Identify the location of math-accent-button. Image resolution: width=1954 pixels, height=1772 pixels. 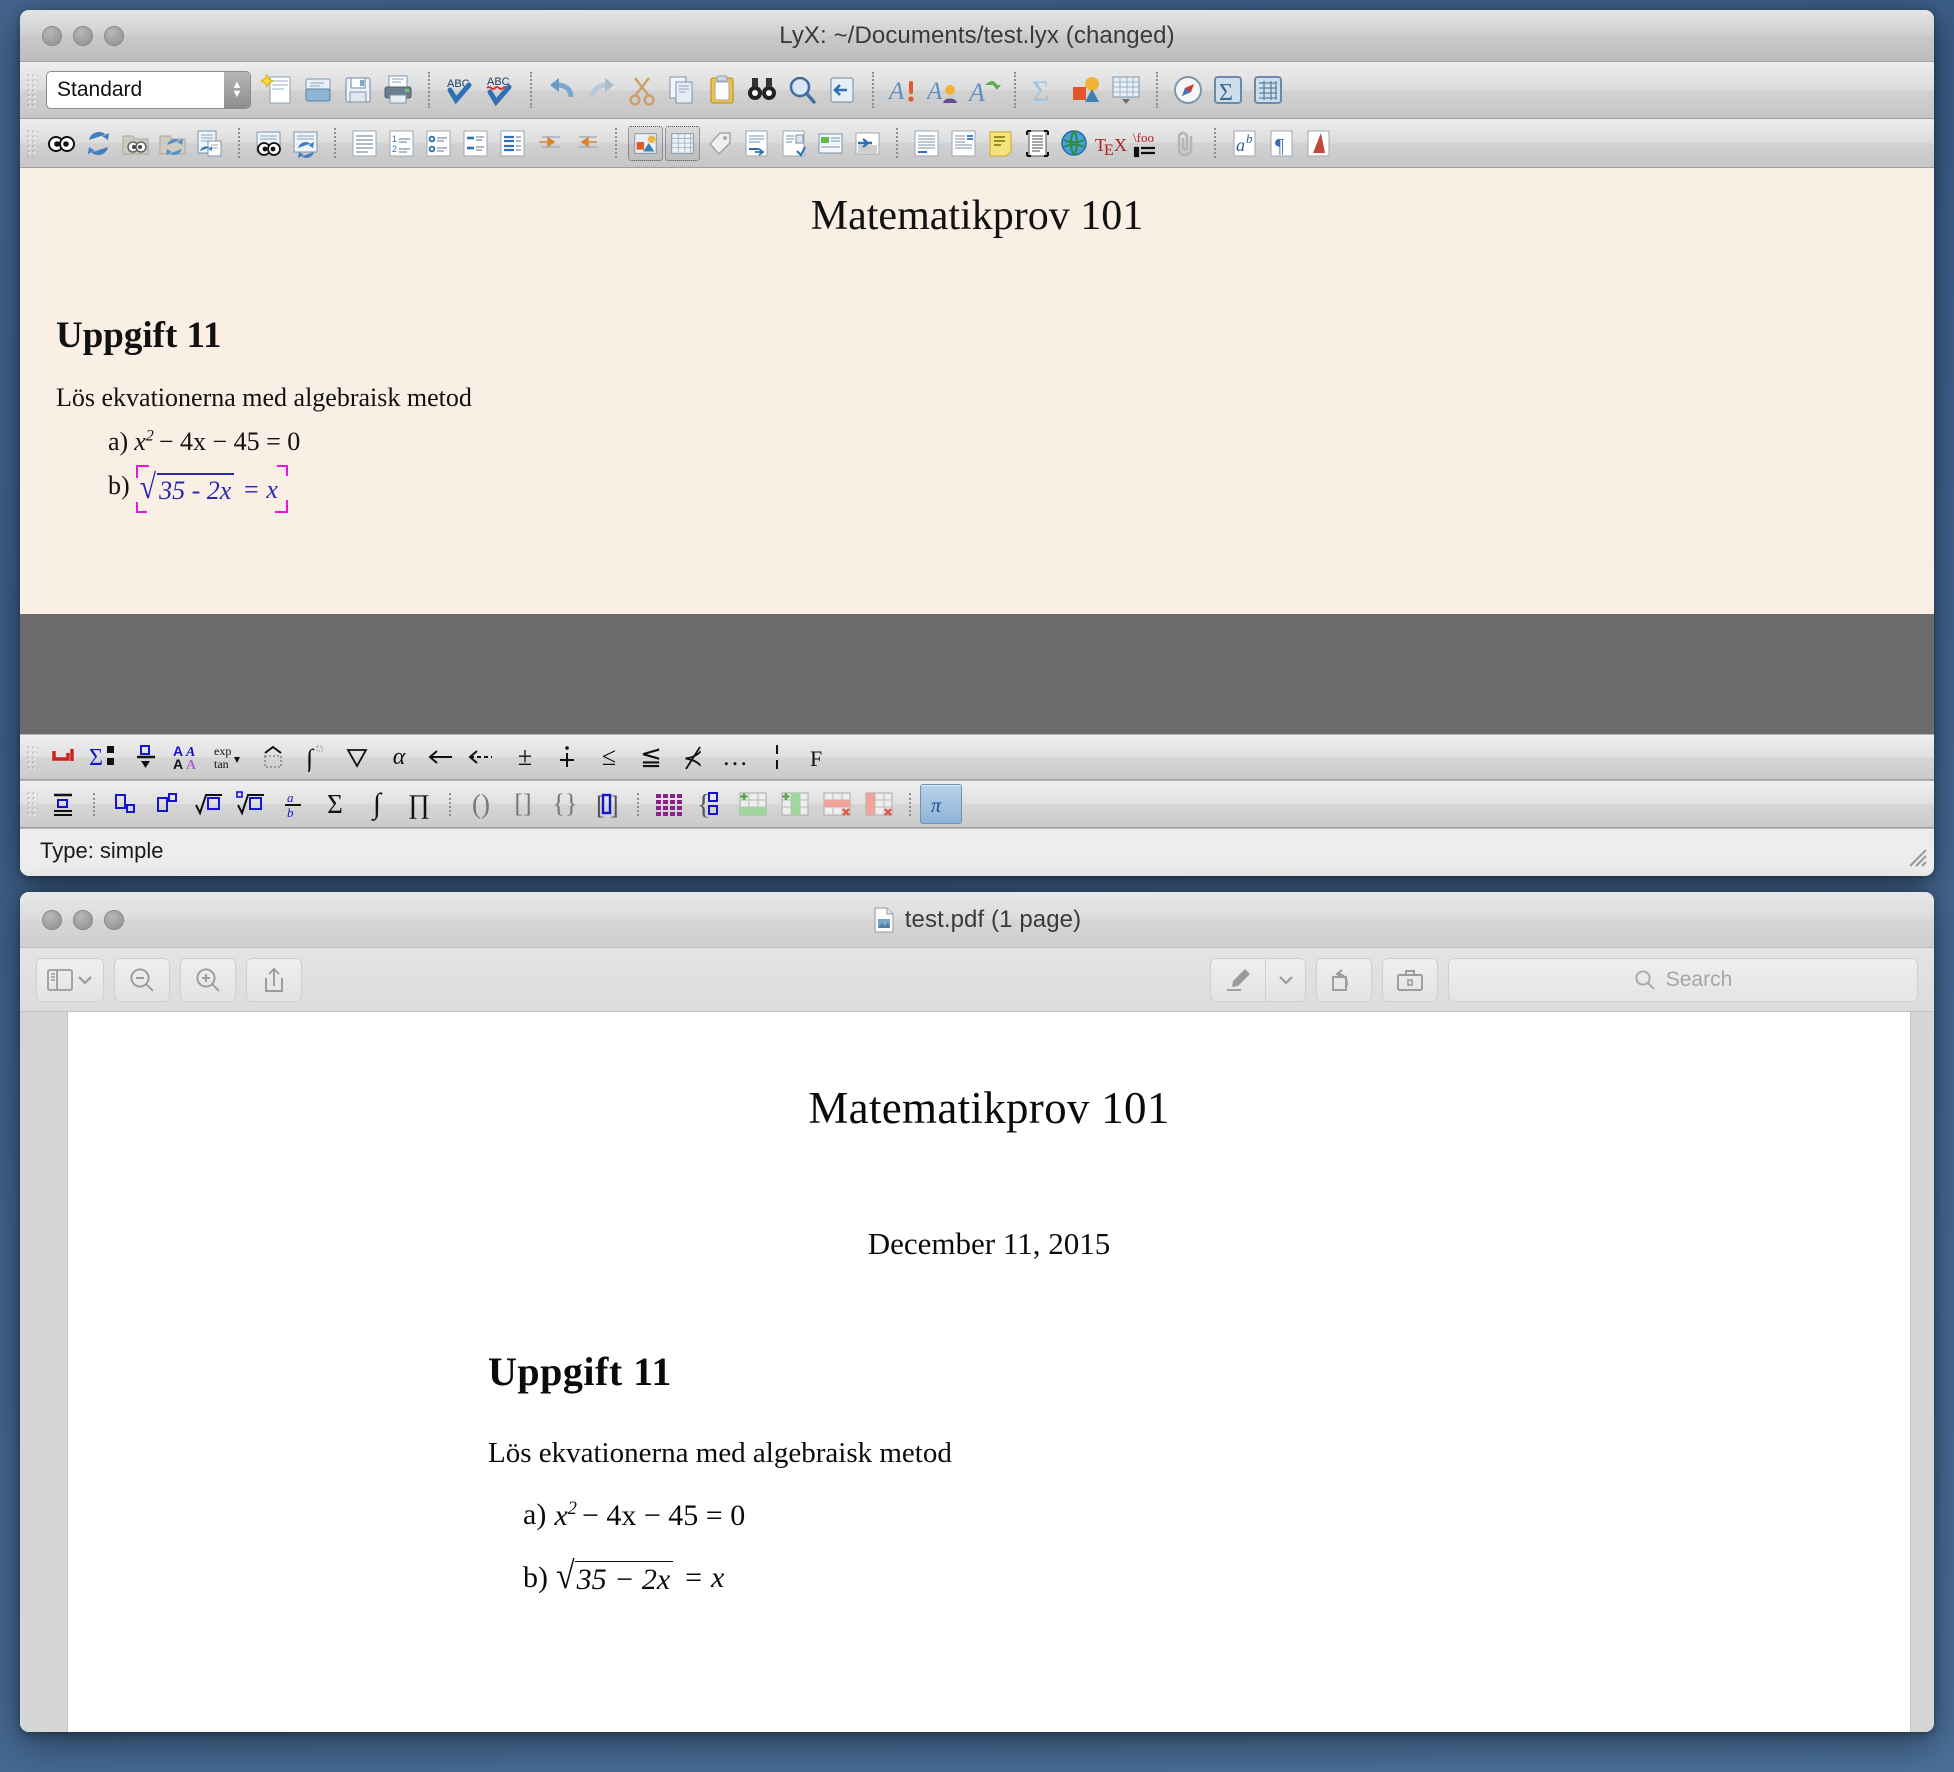
(273, 757).